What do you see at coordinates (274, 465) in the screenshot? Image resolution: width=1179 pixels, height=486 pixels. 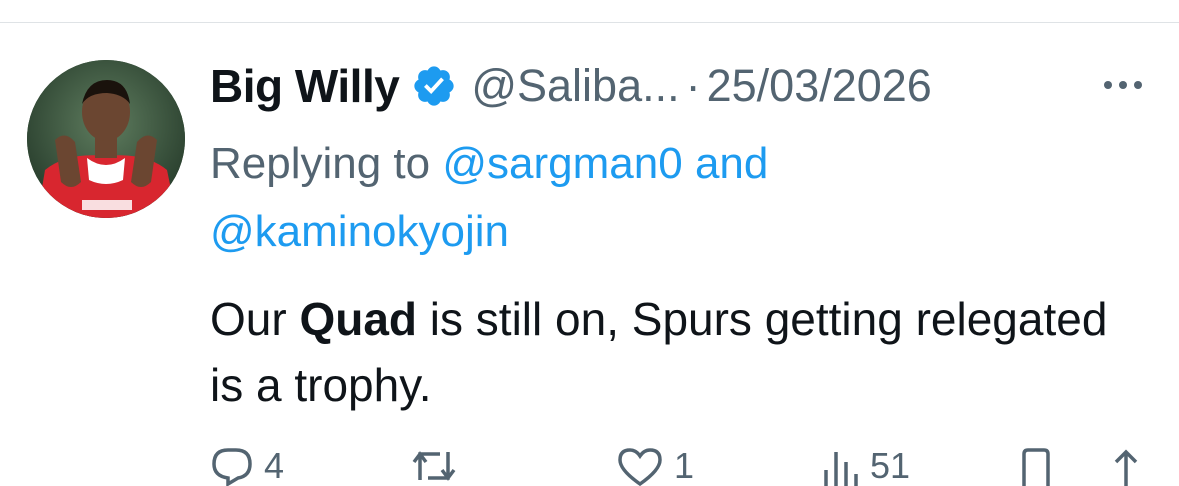 I see `reply-count: 4` at bounding box center [274, 465].